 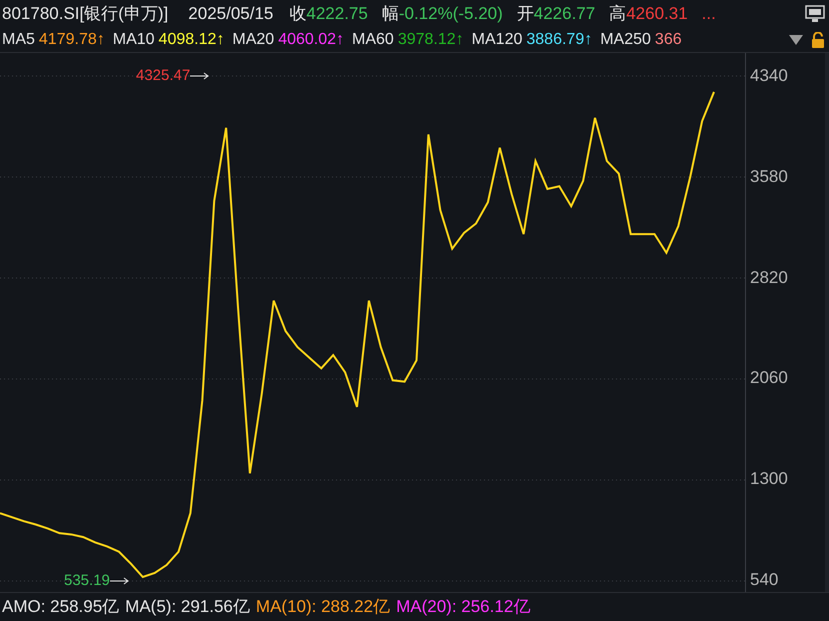 What do you see at coordinates (565, 14) in the screenshot?
I see `quote-value: 4226.77` at bounding box center [565, 14].